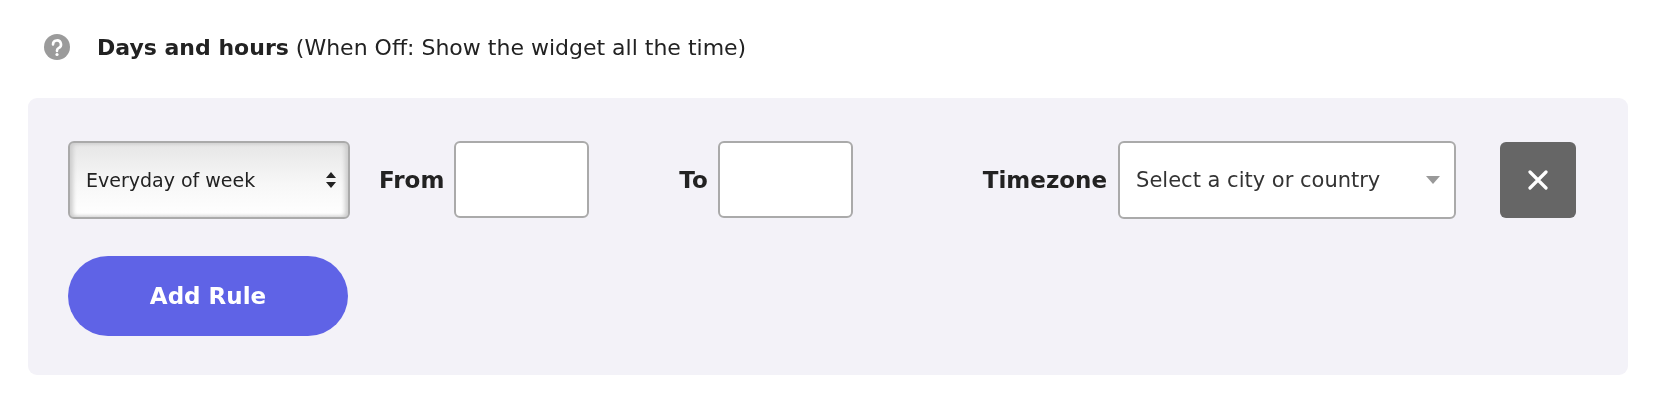 This screenshot has width=1660, height=416. Describe the element at coordinates (1433, 179) in the screenshot. I see `caret-icon` at that location.